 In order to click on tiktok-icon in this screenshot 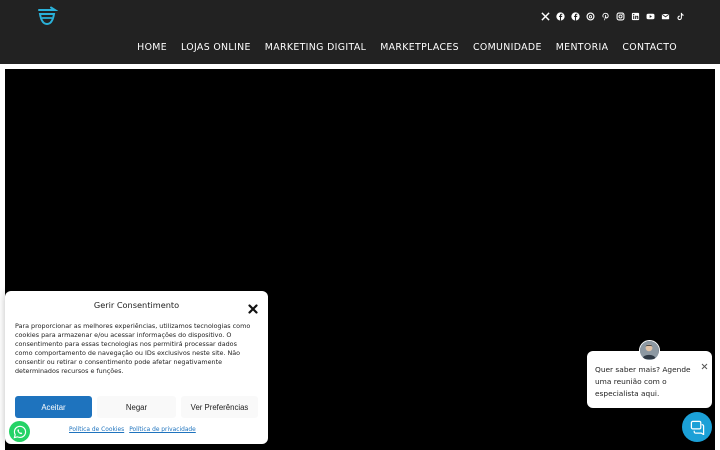, I will do `click(680, 16)`.